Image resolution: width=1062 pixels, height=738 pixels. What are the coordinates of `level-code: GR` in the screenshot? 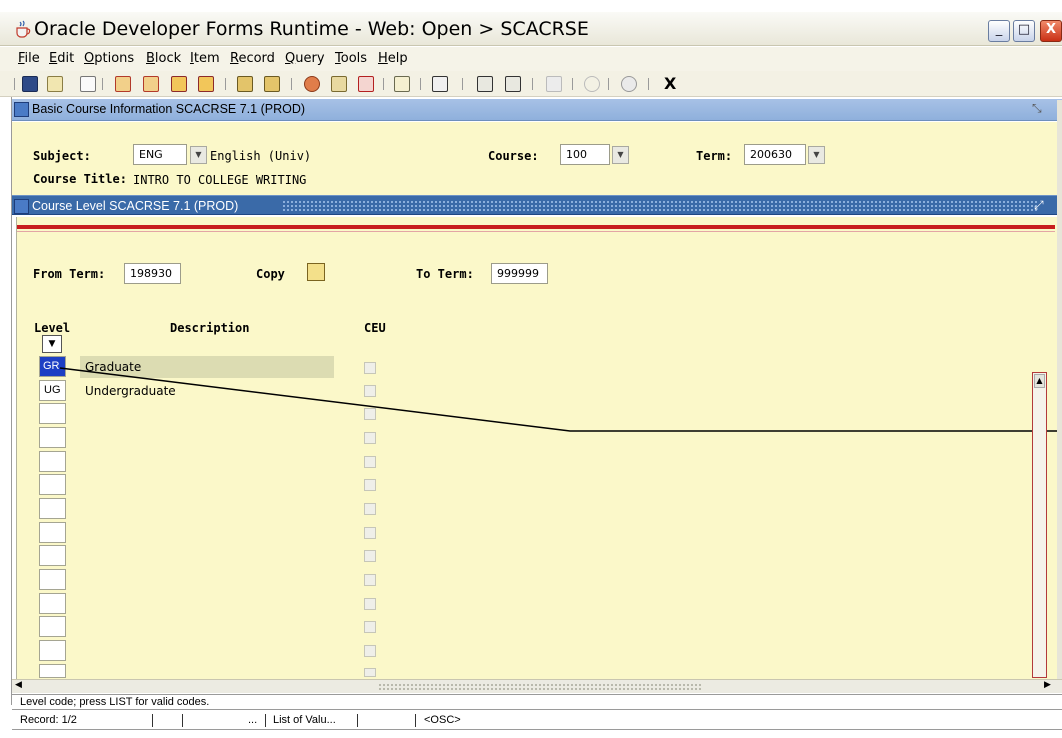 It's located at (51, 366).